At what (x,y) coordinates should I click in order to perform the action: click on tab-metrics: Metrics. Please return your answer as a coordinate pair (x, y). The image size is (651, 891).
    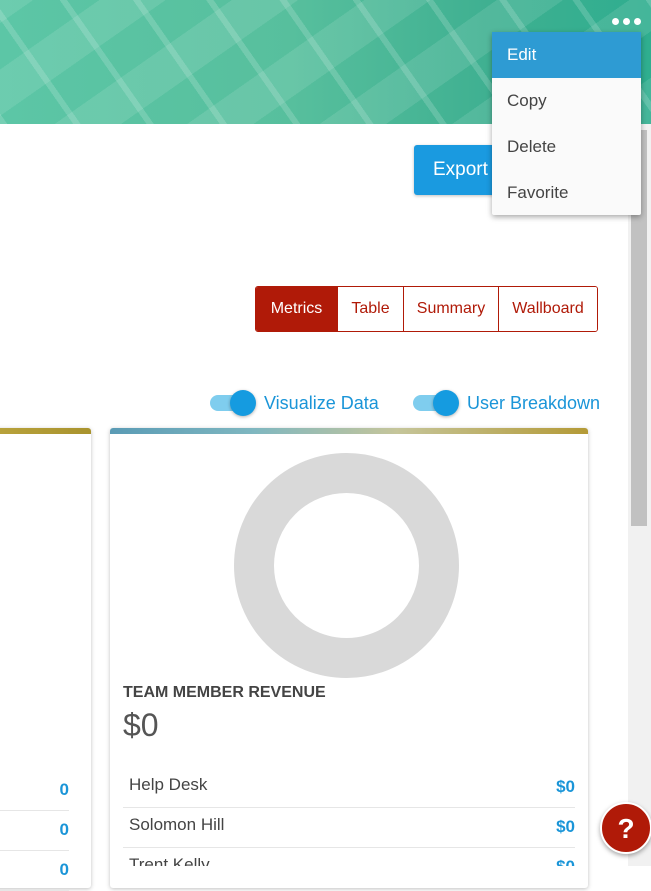
    Looking at the image, I should click on (296, 309).